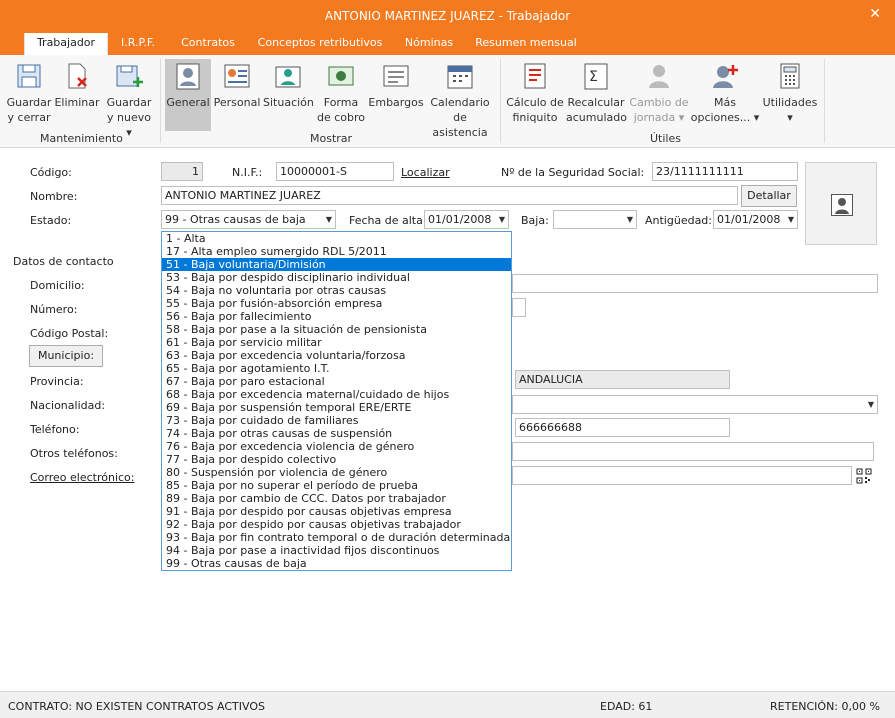 The height and width of the screenshot is (718, 895). What do you see at coordinates (320, 44) in the screenshot?
I see `tab-conceptos-retributivos: Conceptos retributivos` at bounding box center [320, 44].